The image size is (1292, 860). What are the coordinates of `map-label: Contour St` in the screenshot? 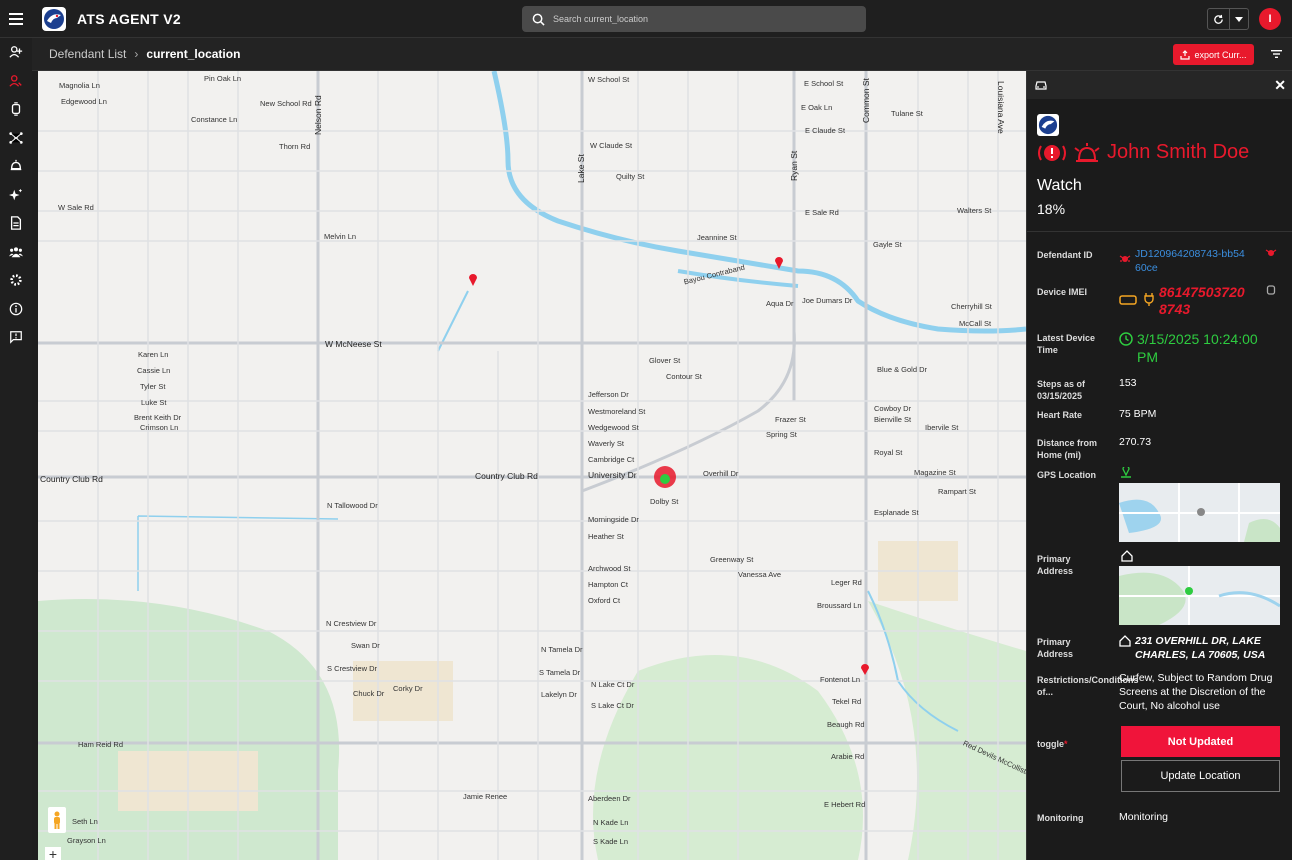 It's located at (684, 376).